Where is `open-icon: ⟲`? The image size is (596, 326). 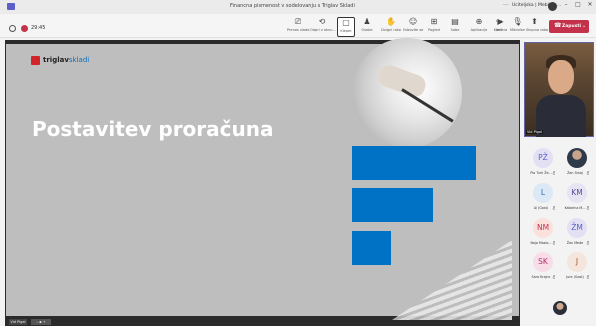
open-icon: ⟲ is located at coordinates (322, 21).